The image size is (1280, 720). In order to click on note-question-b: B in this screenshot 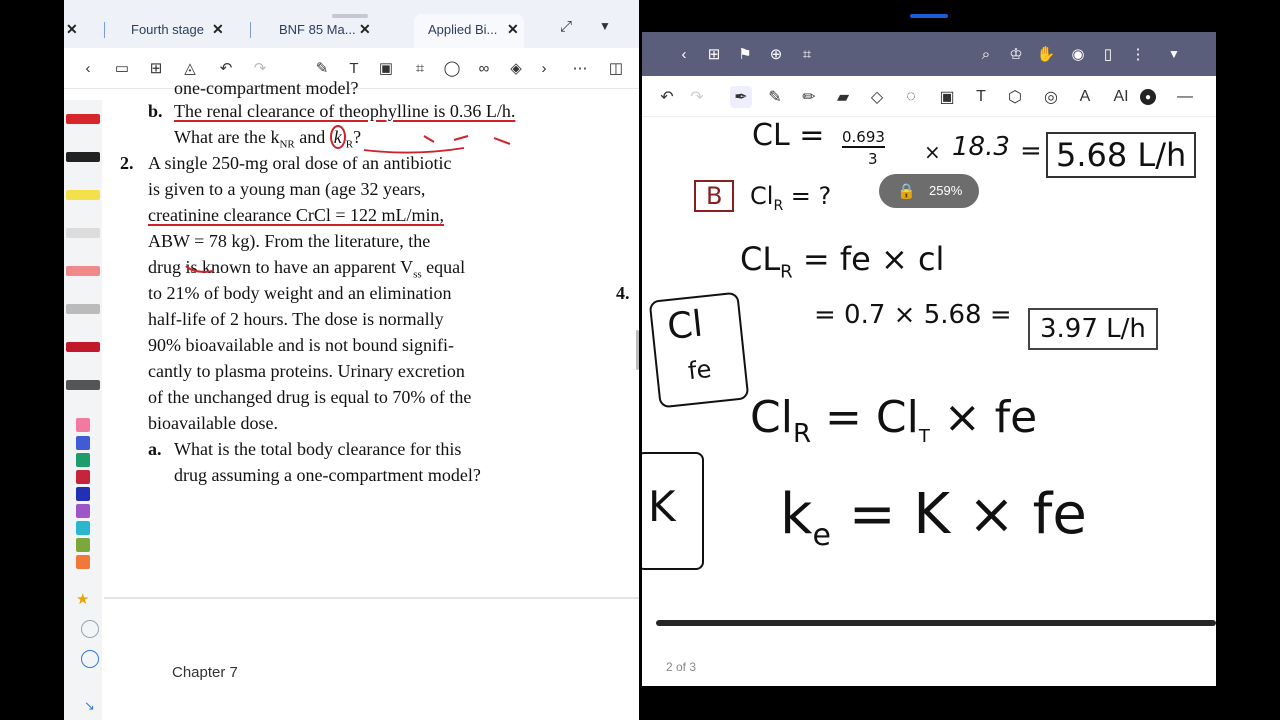, I will do `click(714, 196)`.